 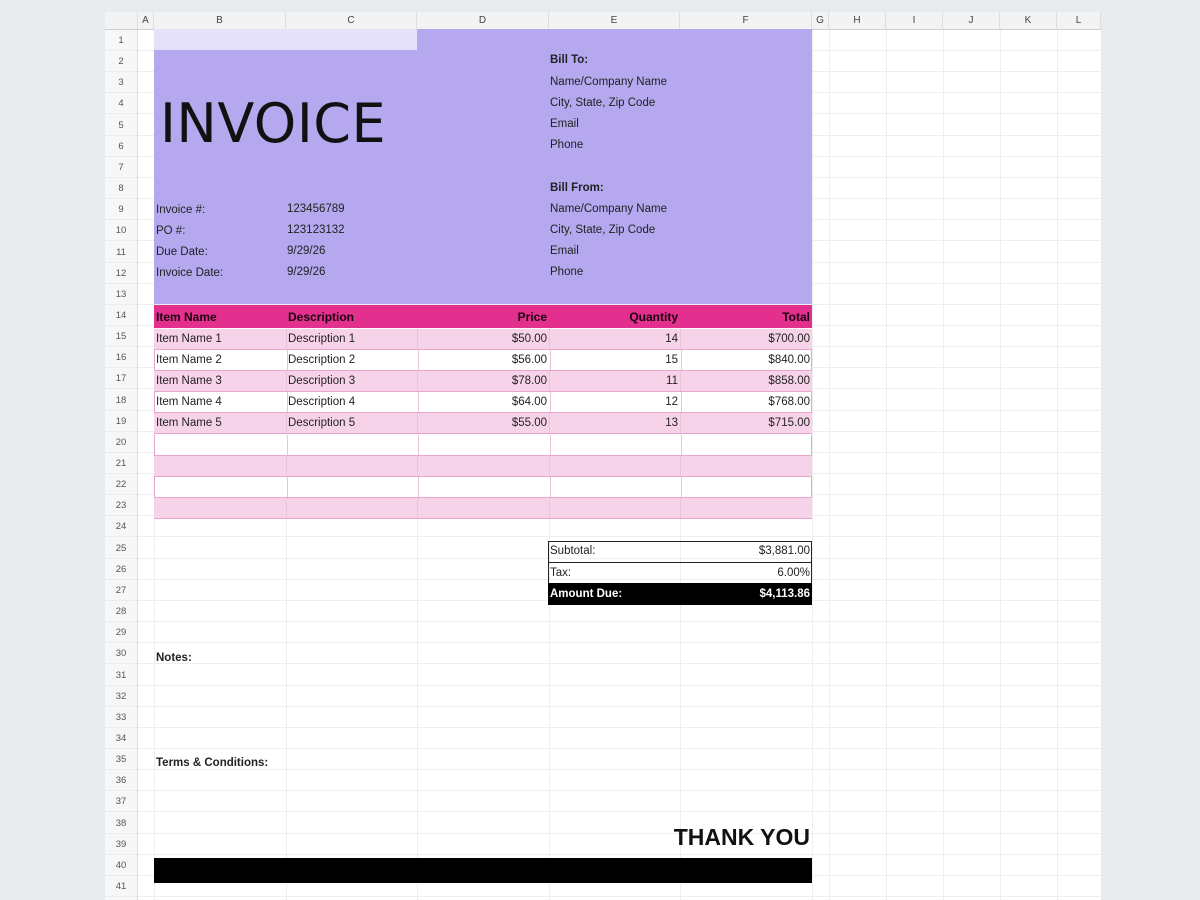 I want to click on description-cell: Description 5, so click(x=352, y=423).